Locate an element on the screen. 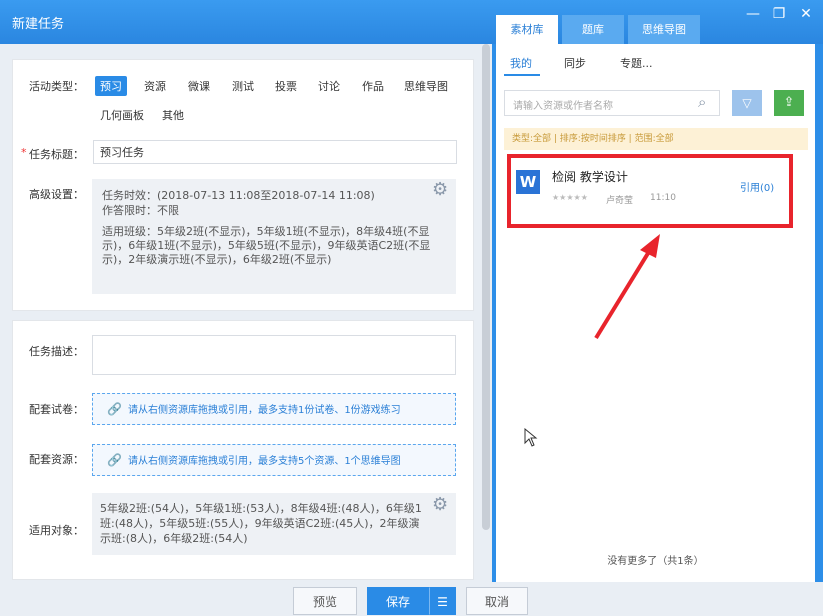 The height and width of the screenshot is (616, 823). action-bar: 预览 保存 ☰ 取消 is located at coordinates (411, 599).